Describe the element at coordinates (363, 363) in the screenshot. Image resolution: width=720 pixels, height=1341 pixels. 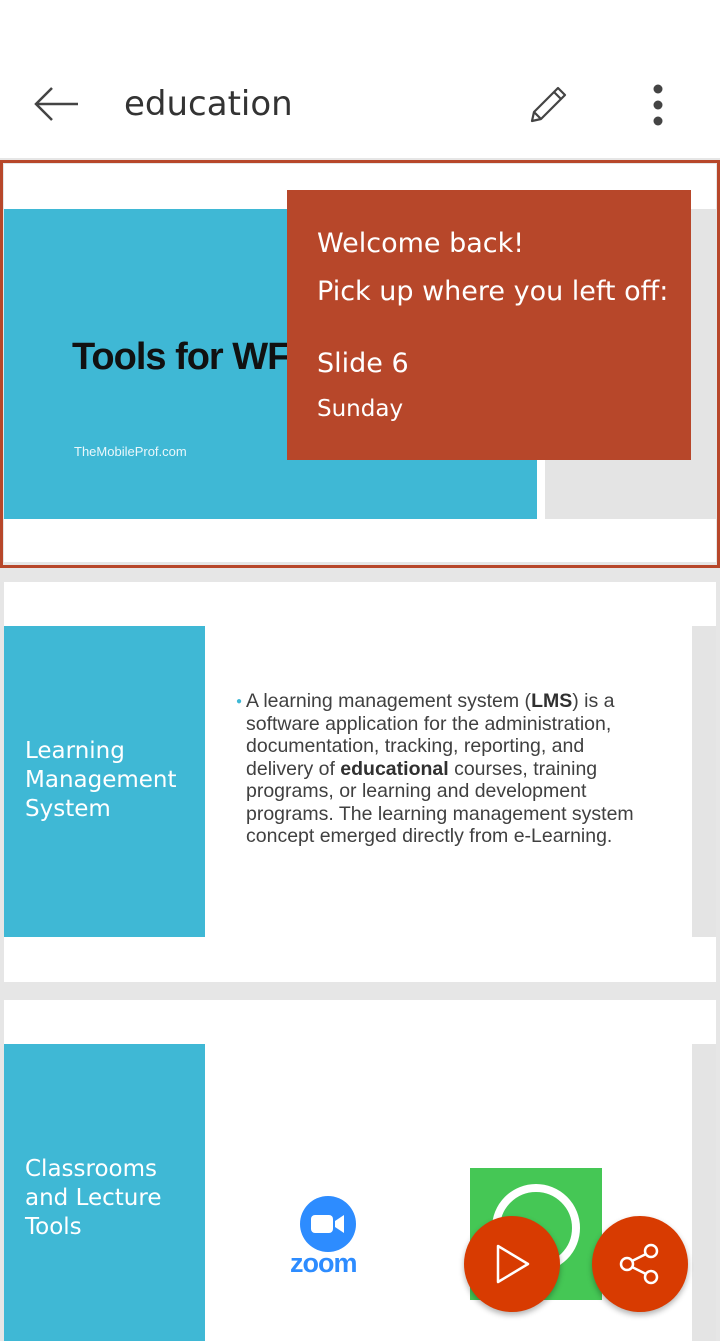
I see `popup-slide-number: Slide 6` at that location.